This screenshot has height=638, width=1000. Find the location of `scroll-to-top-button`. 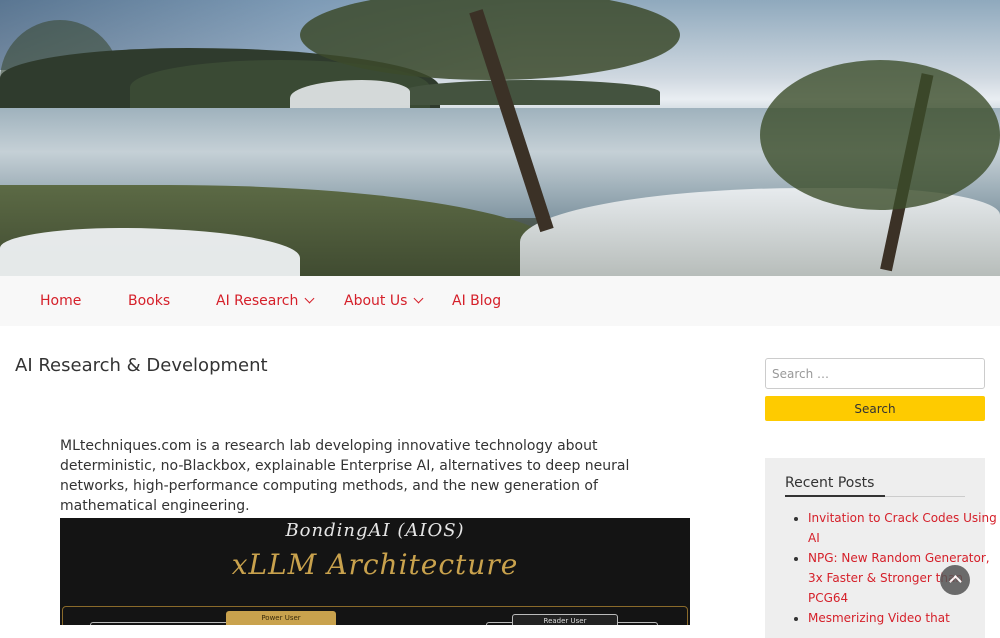

scroll-to-top-button is located at coordinates (955, 580).